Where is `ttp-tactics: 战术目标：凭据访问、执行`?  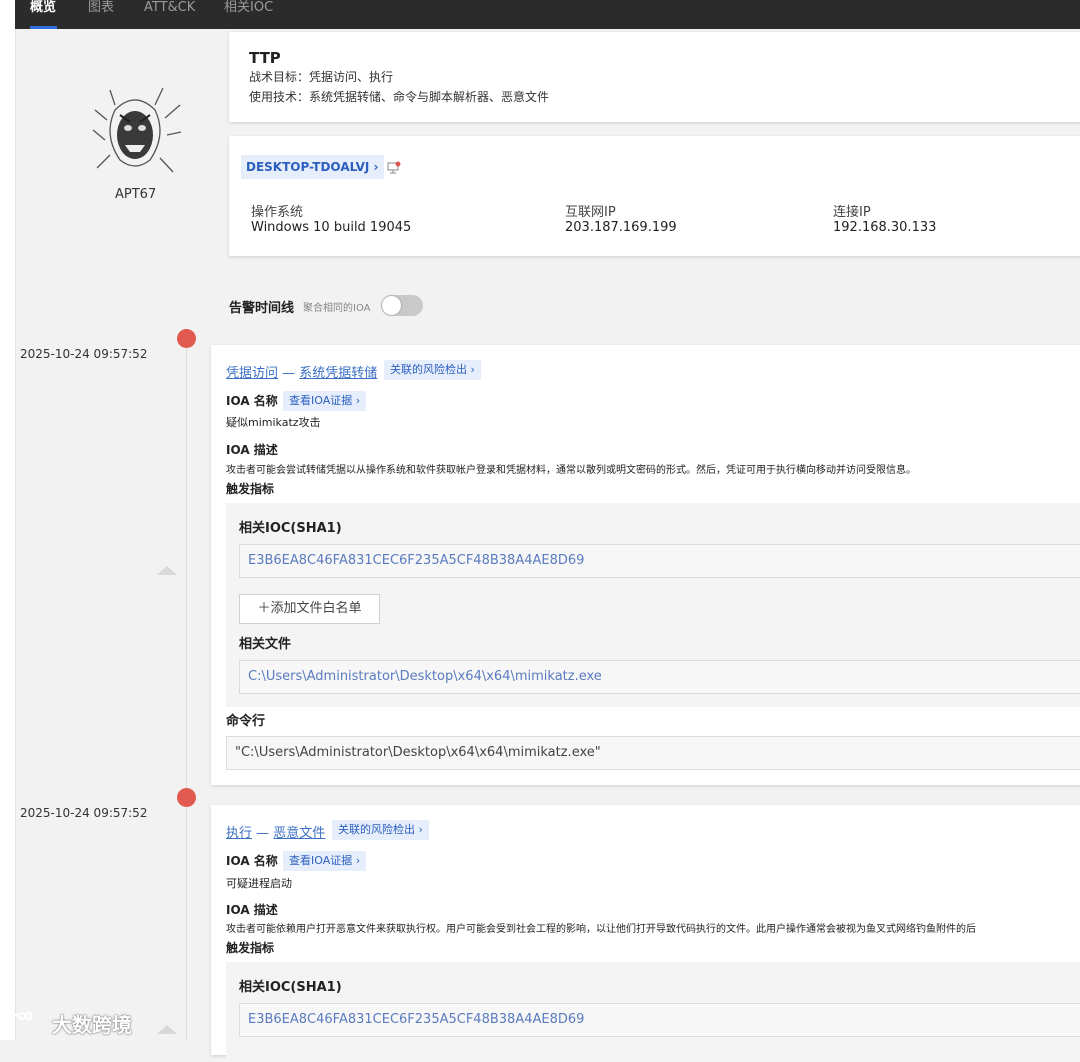 ttp-tactics: 战术目标：凭据访问、执行 is located at coordinates (321, 76).